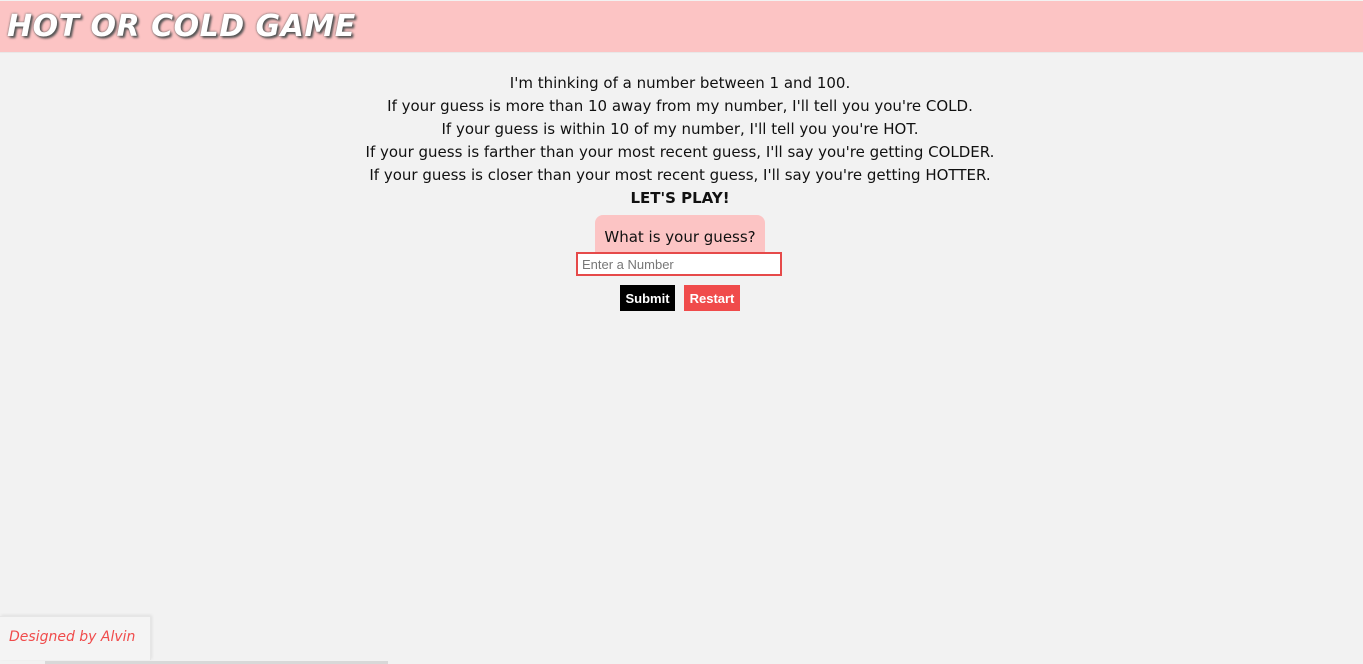 Image resolution: width=1363 pixels, height=664 pixels. What do you see at coordinates (680, 237) in the screenshot?
I see `guess-prompt-label: What is your guess?` at bounding box center [680, 237].